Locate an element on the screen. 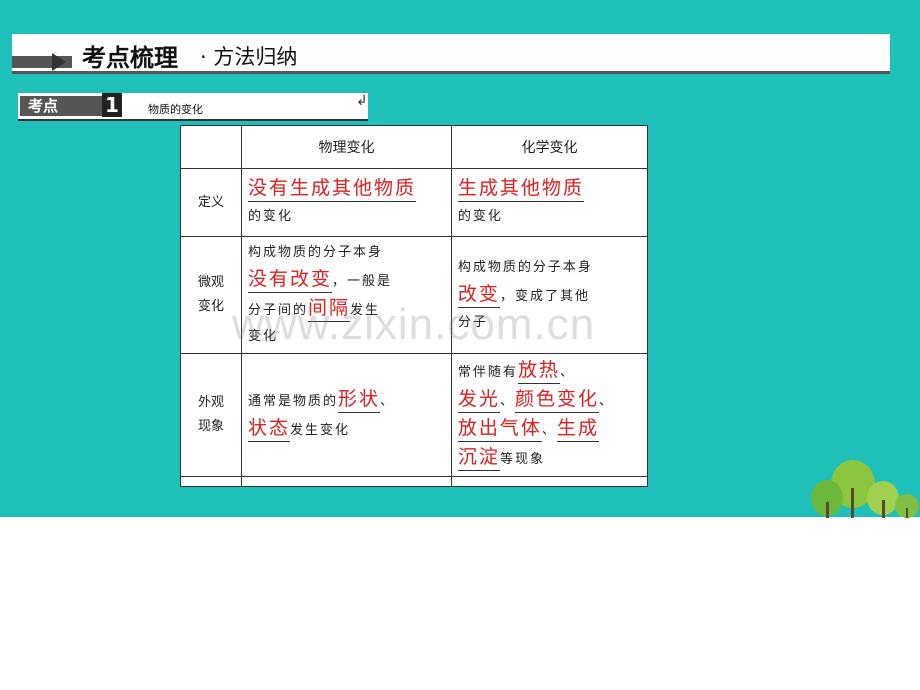 The image size is (920, 690). table-row-definition: 定义 没有生成其他物质 的变化 生成其他物质 的变化 is located at coordinates (414, 202).